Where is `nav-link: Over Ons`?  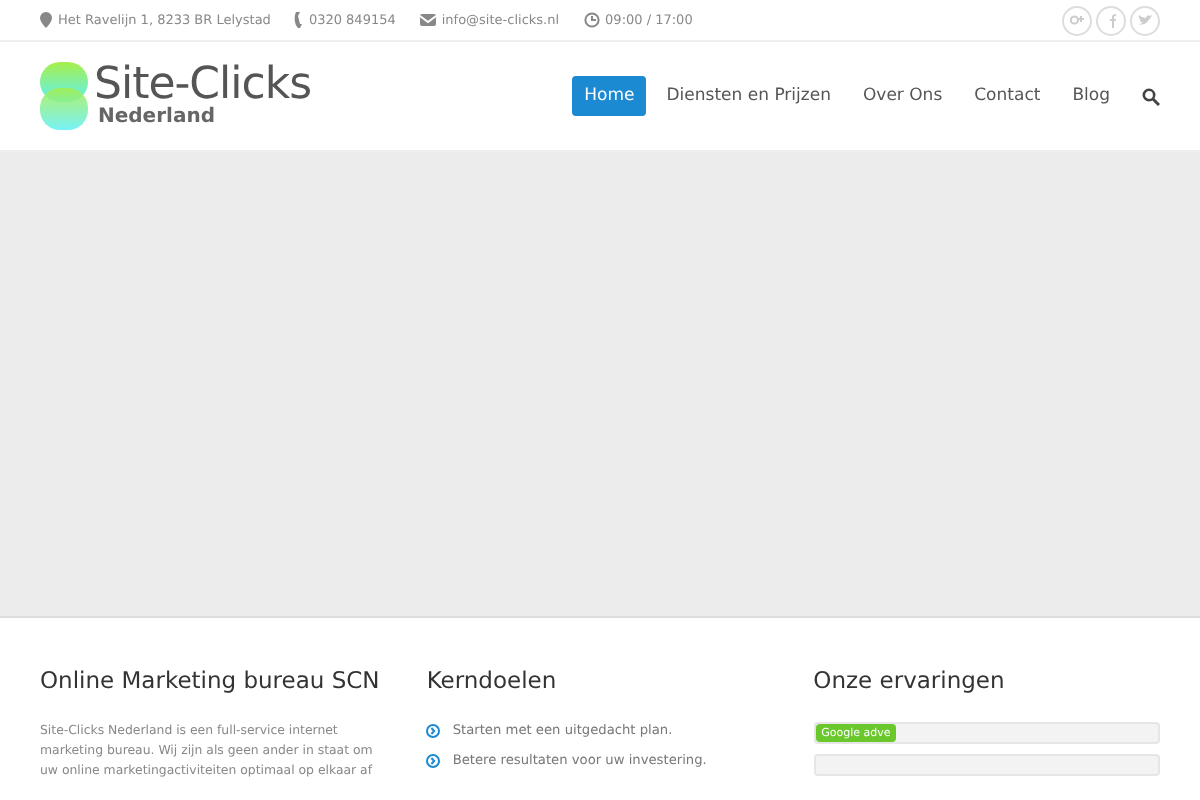 nav-link: Over Ons is located at coordinates (902, 96).